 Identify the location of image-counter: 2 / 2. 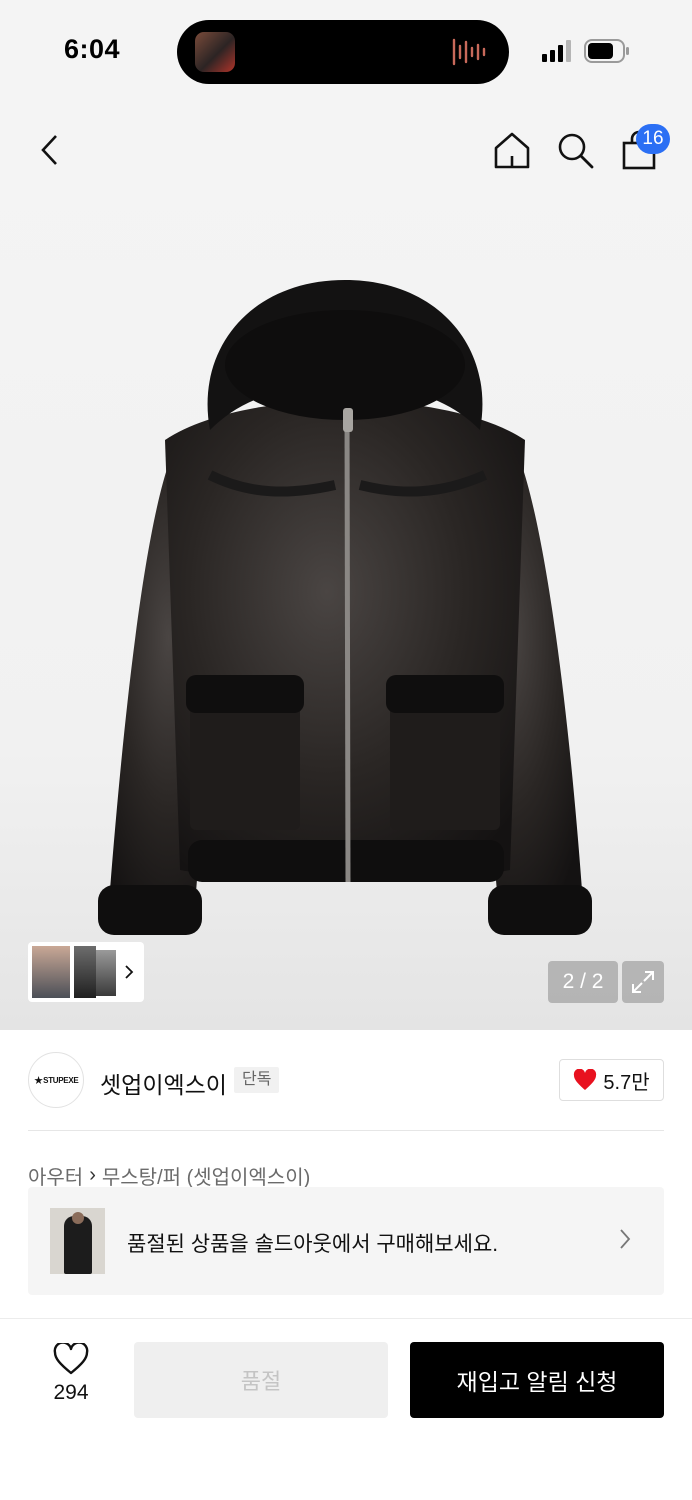
(583, 982).